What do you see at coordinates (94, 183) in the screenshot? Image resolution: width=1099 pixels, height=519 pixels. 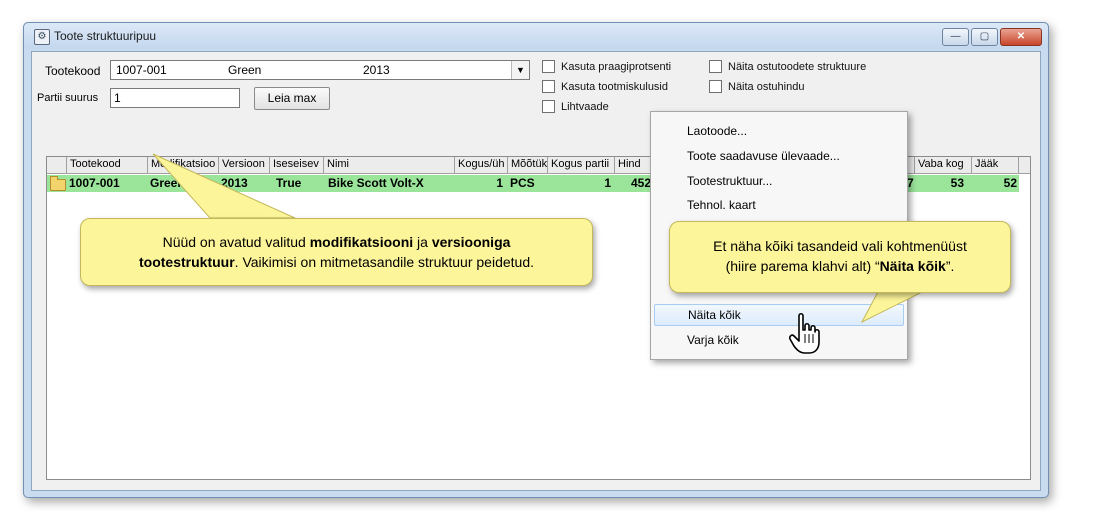 I see `cell-code: 1007-001` at bounding box center [94, 183].